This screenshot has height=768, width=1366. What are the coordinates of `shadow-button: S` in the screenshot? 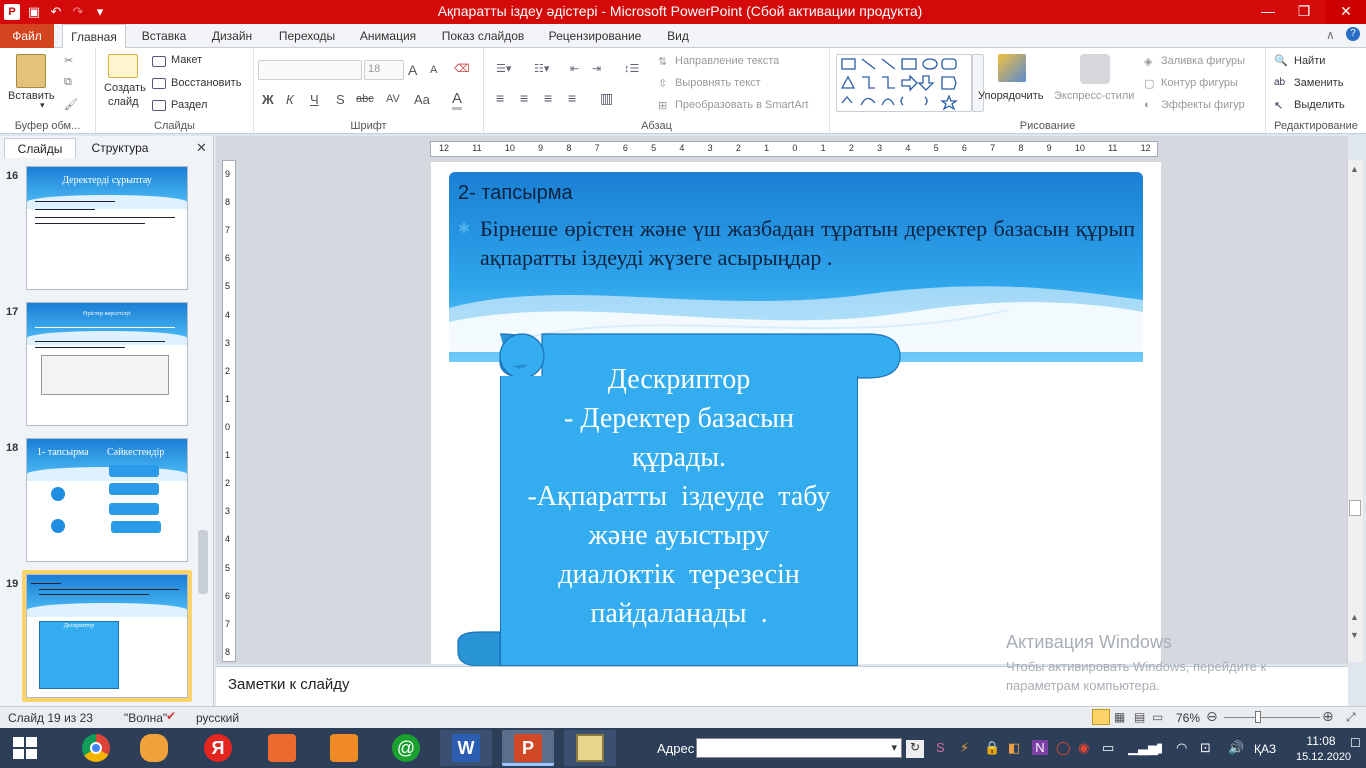 It's located at (340, 99).